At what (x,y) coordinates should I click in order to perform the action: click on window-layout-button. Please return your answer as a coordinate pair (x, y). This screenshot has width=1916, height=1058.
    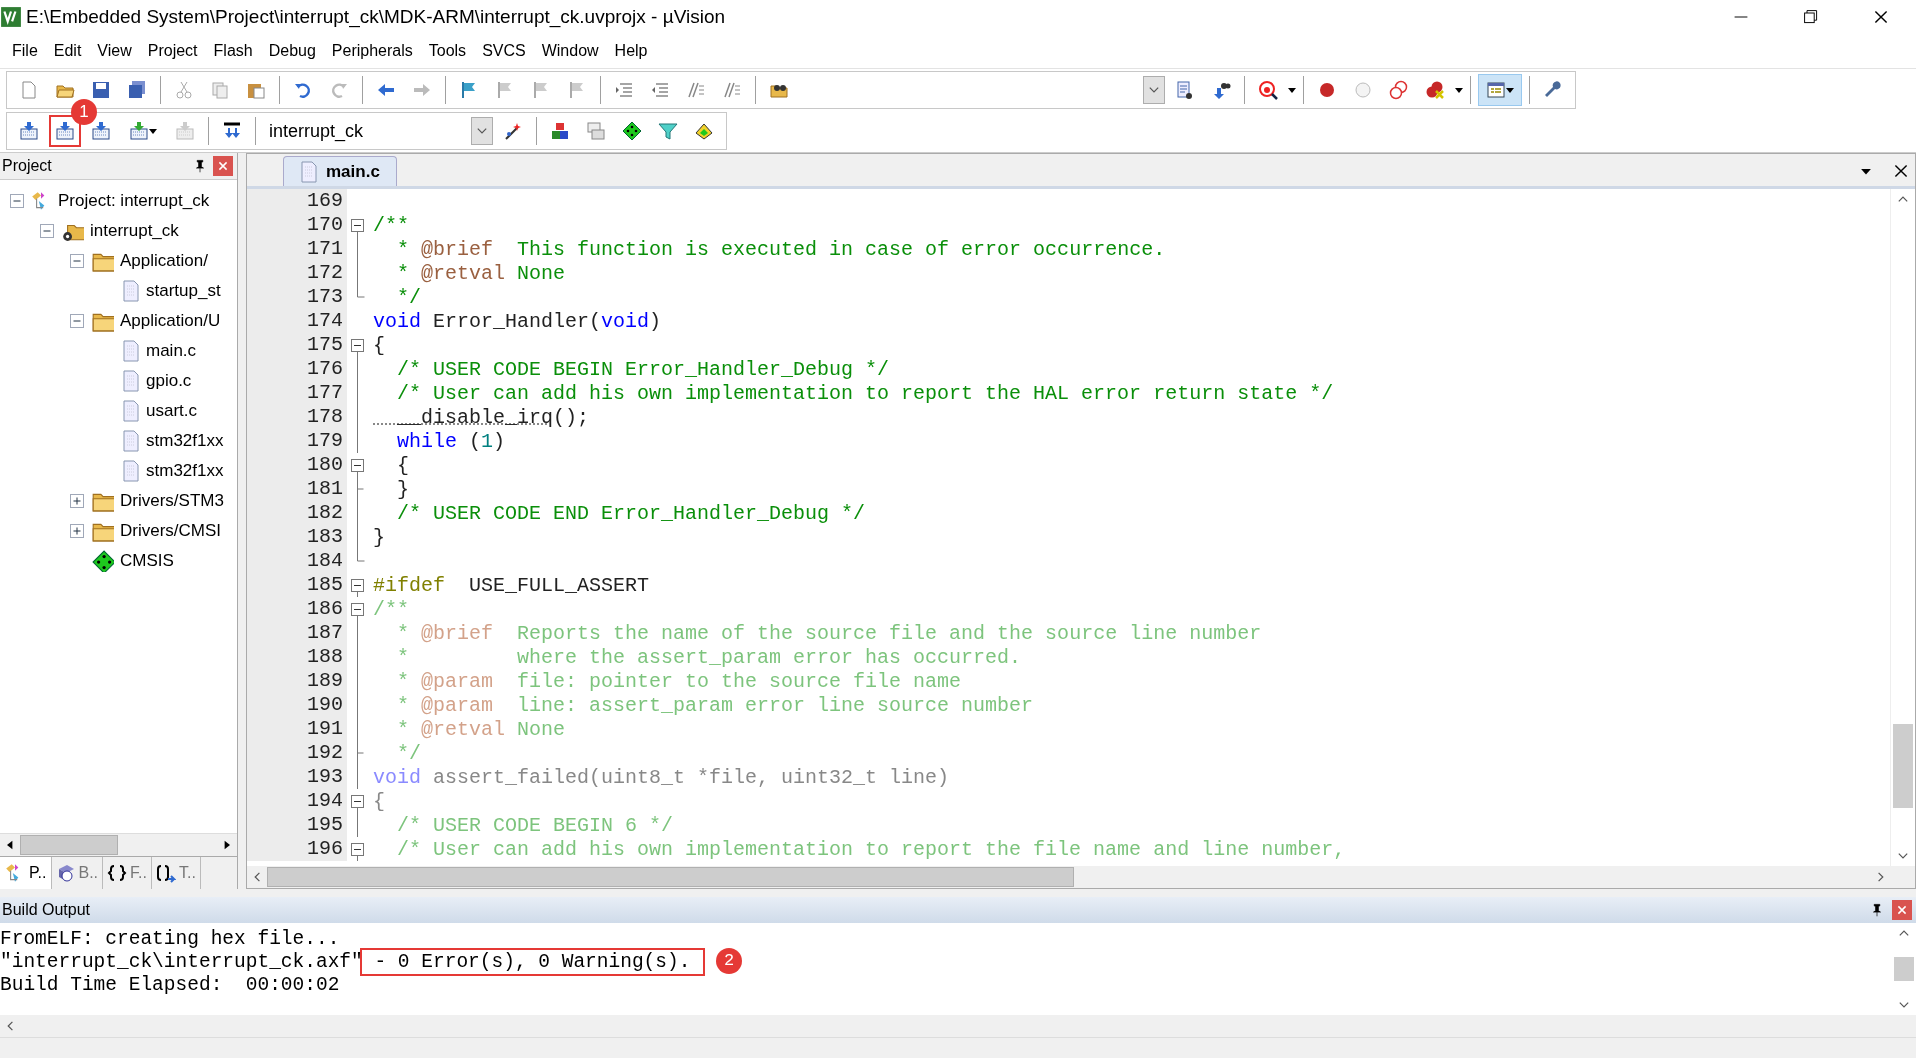
    Looking at the image, I should click on (1500, 90).